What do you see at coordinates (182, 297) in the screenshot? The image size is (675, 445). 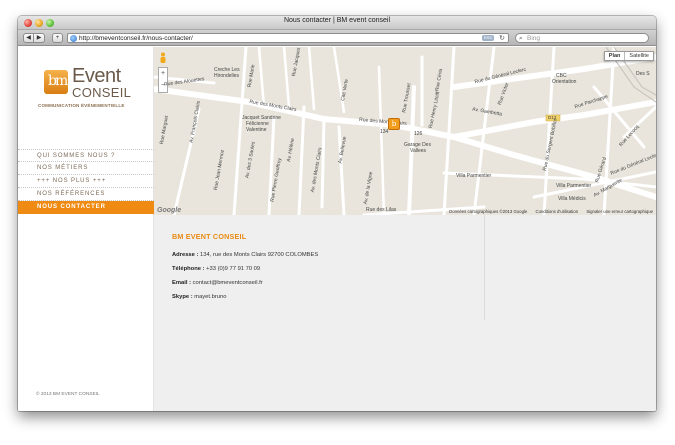 I see `skype-label: Skype :` at bounding box center [182, 297].